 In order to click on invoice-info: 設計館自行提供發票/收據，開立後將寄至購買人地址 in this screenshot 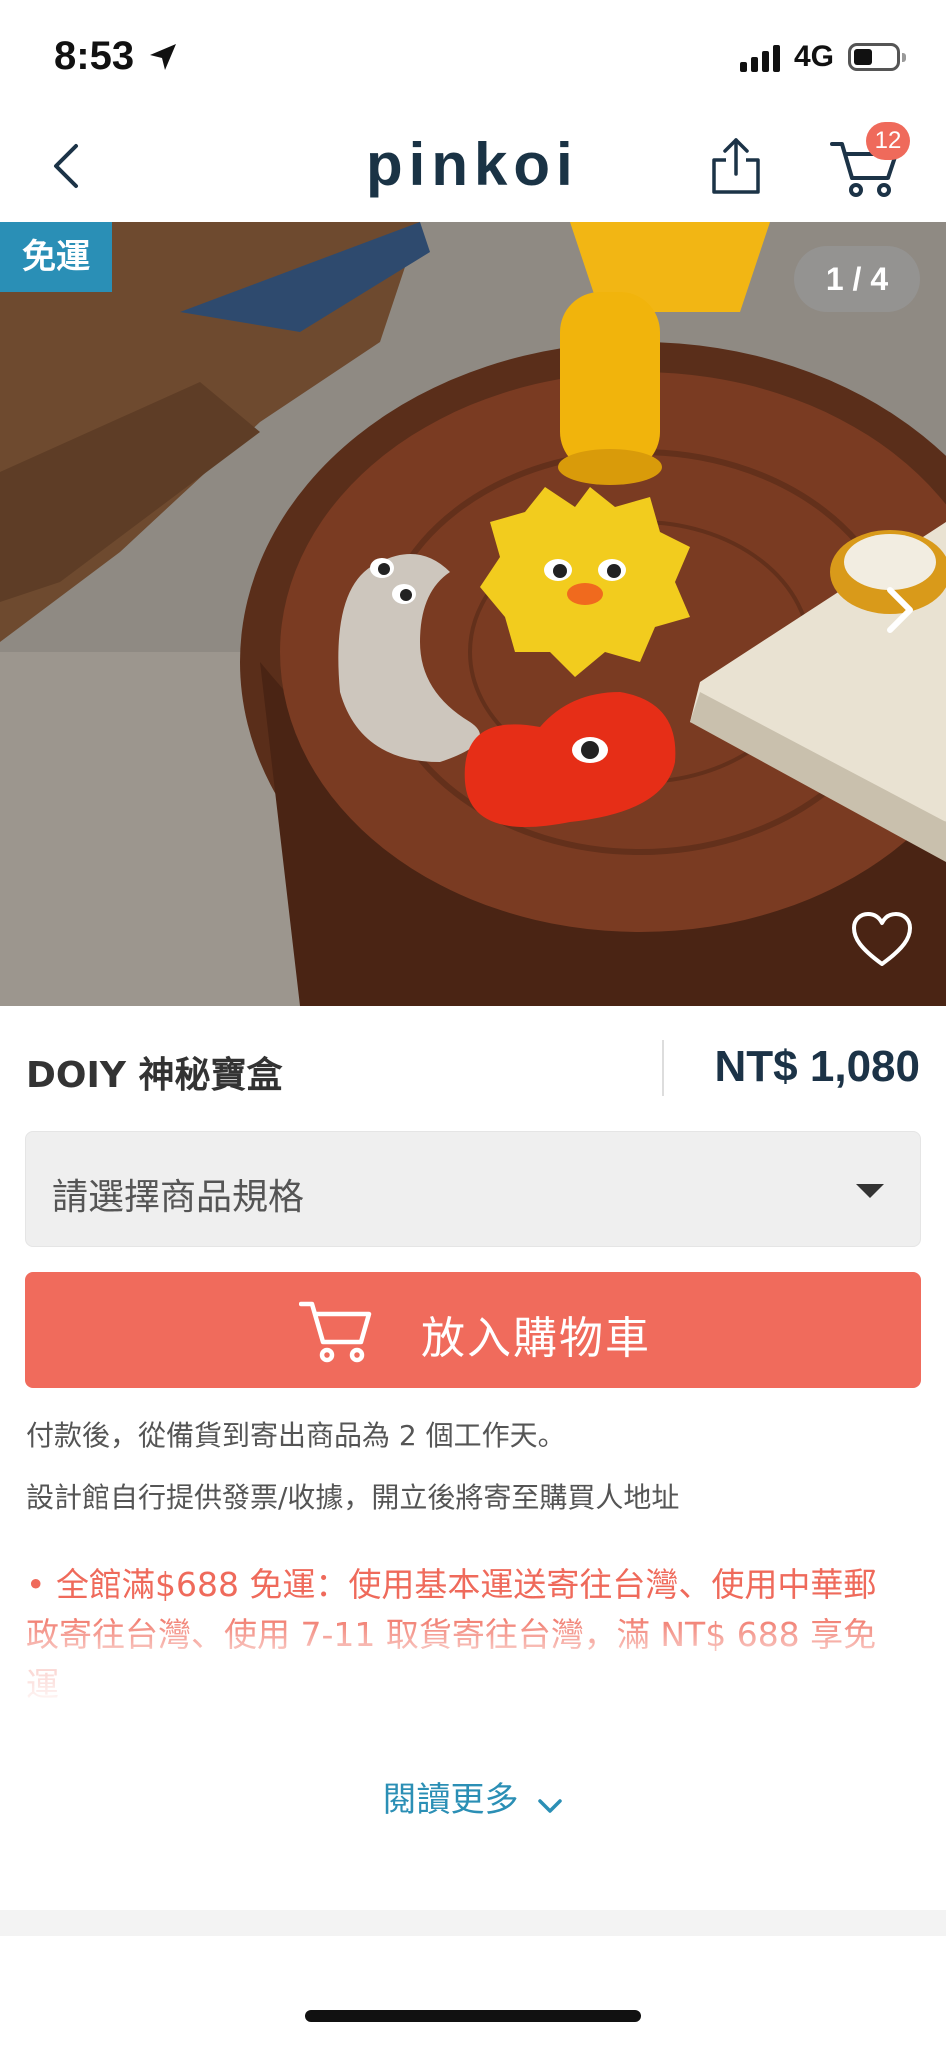, I will do `click(353, 1497)`.